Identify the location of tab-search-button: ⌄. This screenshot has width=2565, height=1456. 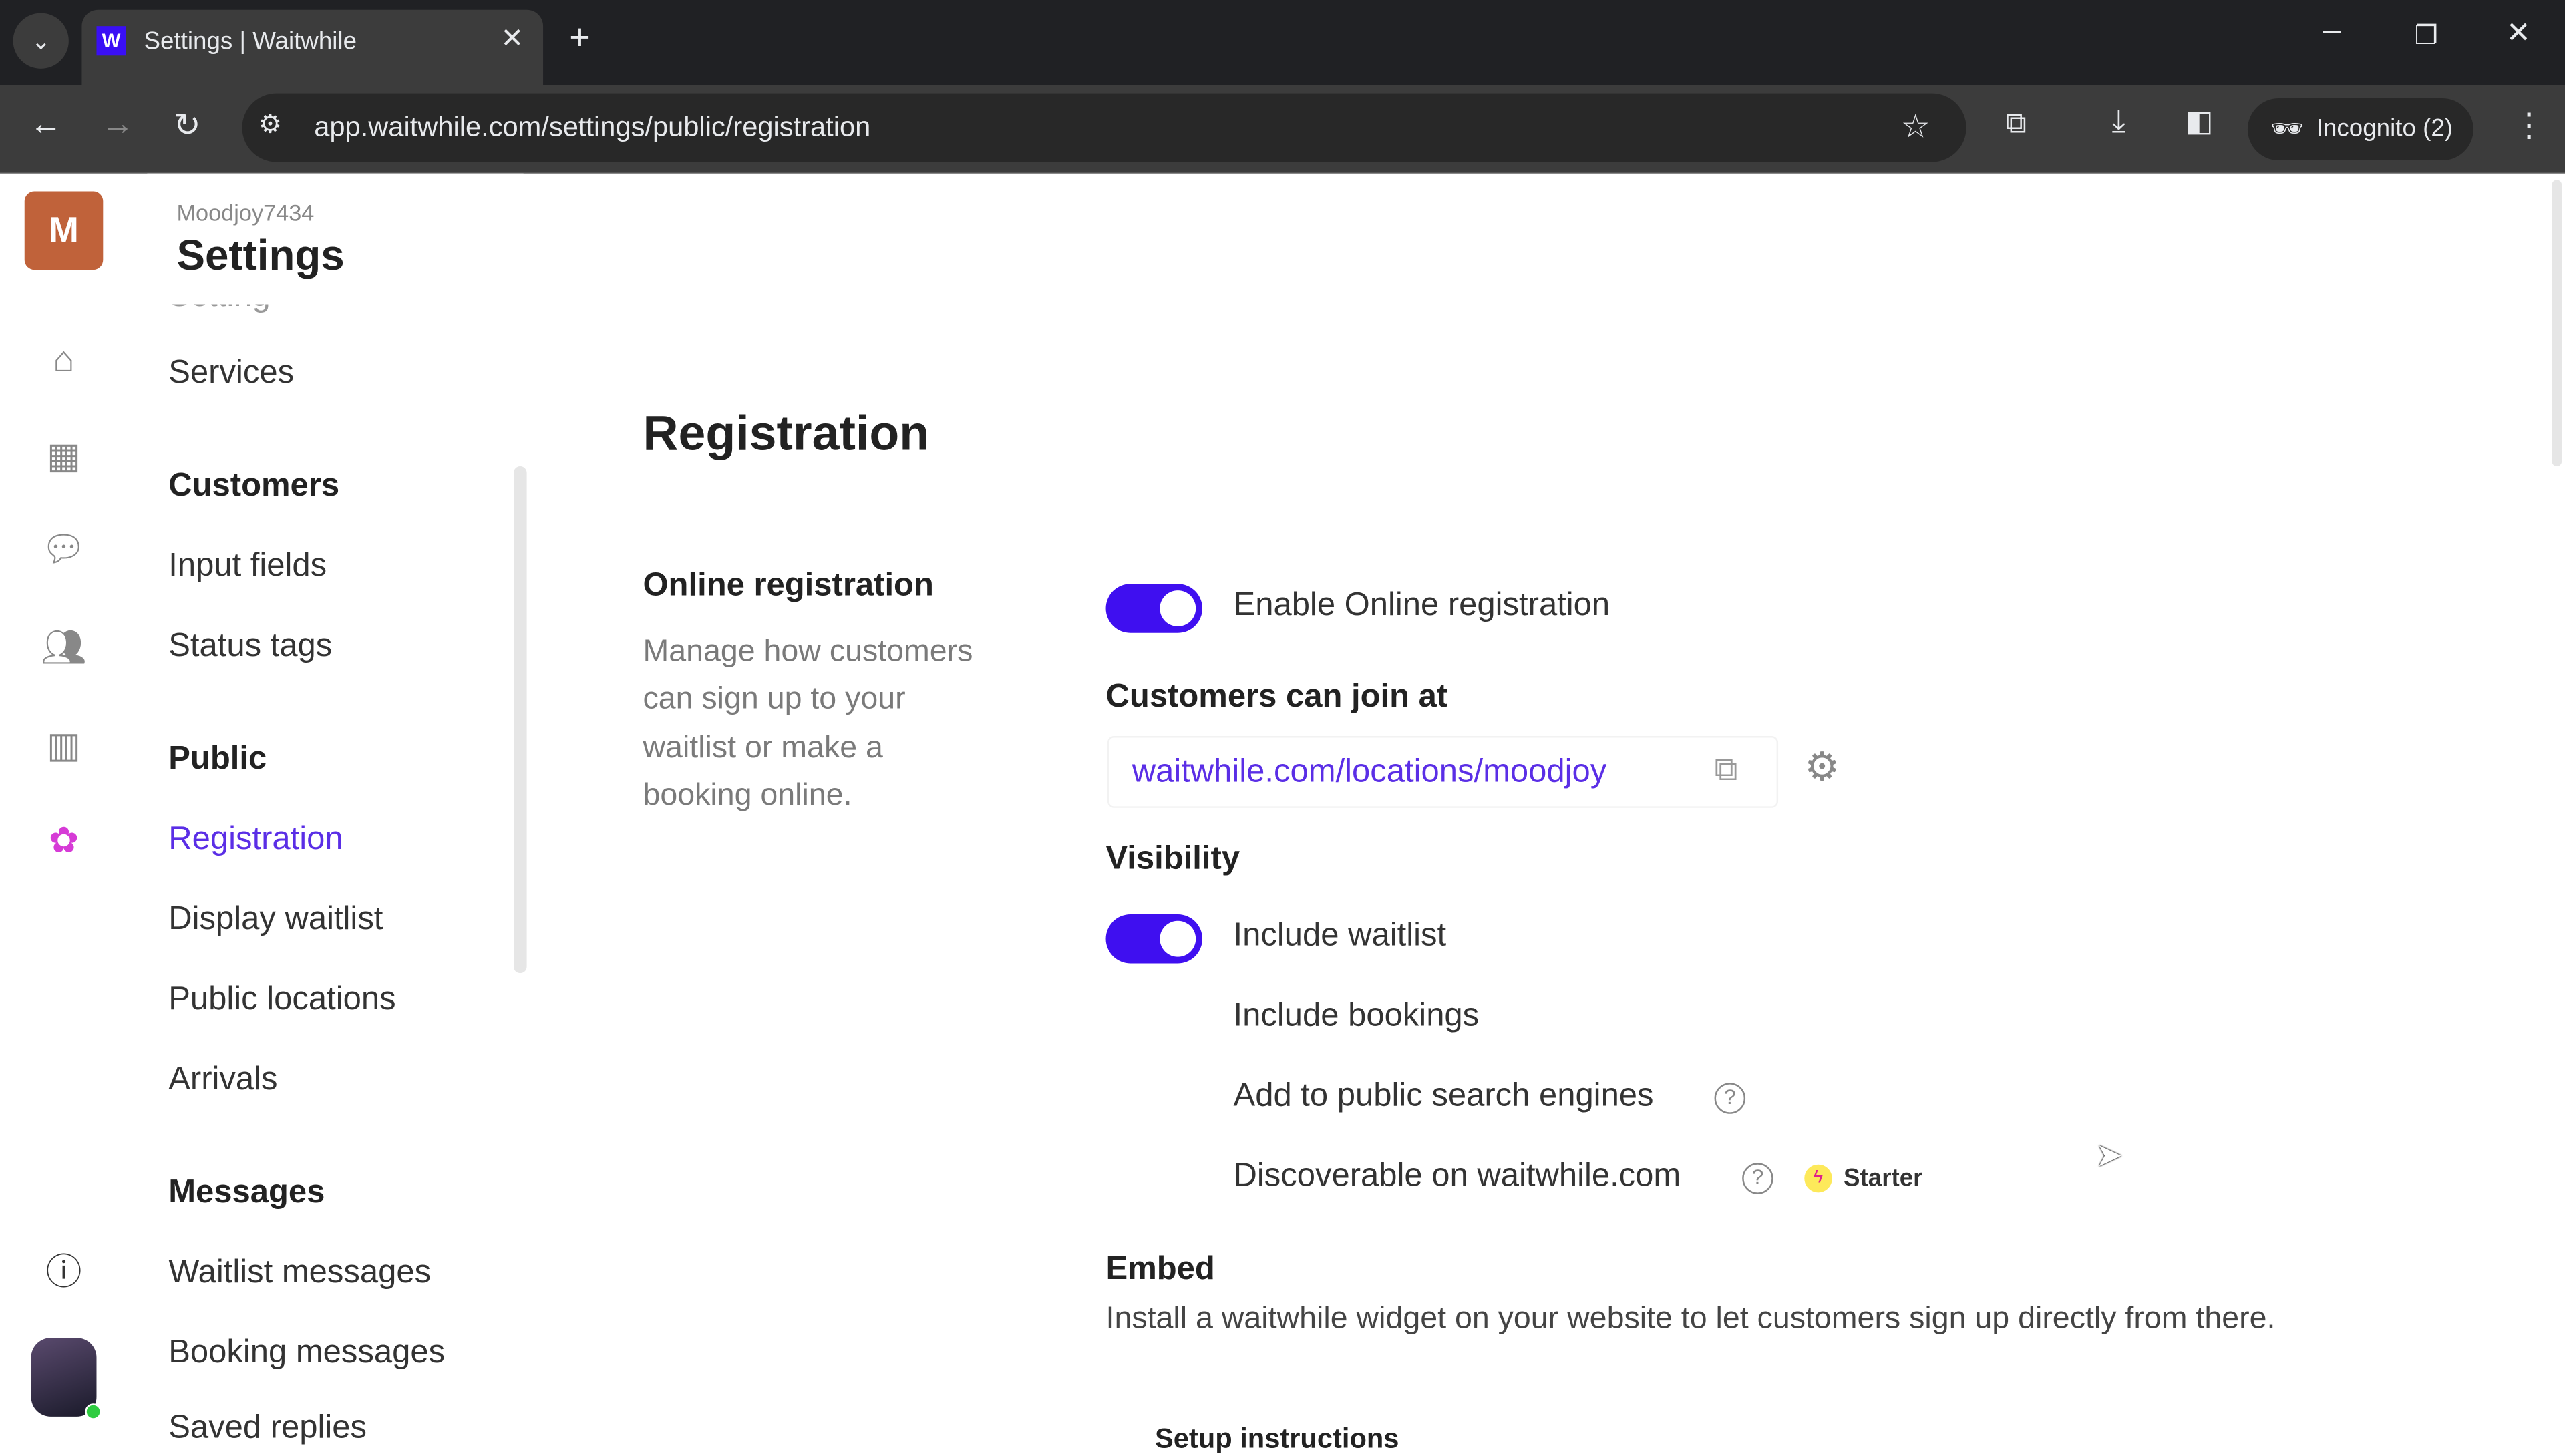
(41, 41).